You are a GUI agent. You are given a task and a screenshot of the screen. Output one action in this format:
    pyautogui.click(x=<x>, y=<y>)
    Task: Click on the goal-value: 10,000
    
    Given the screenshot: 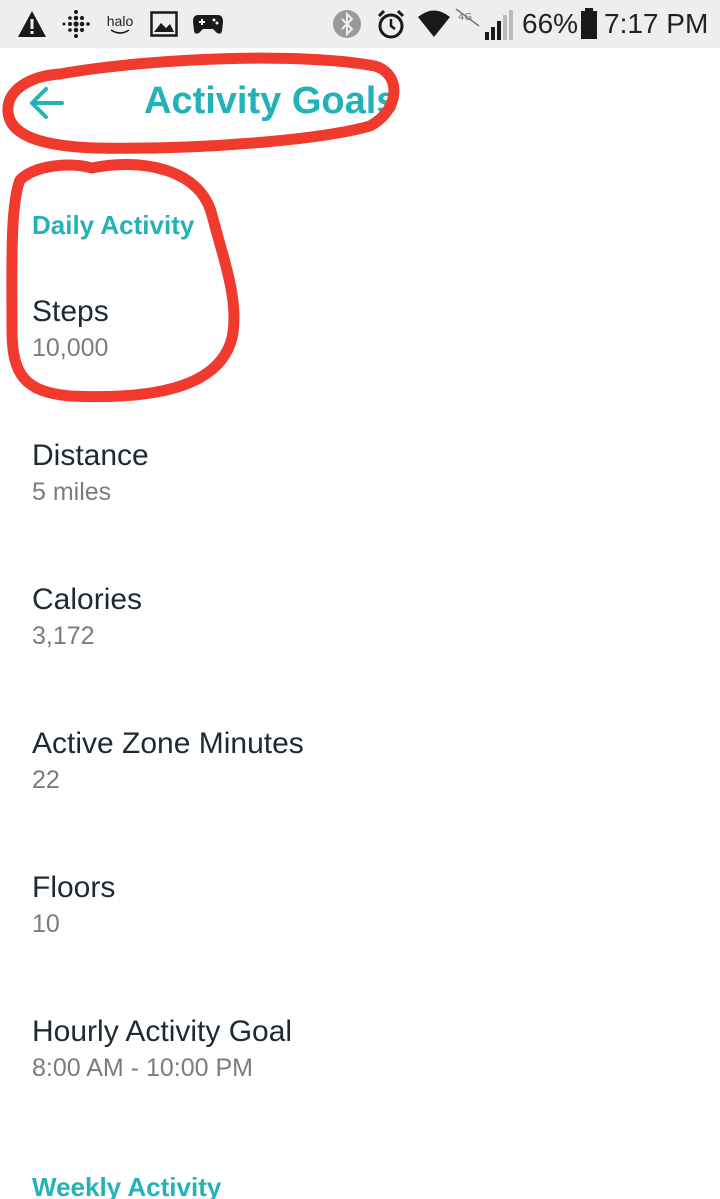 What is the action you would take?
    pyautogui.click(x=70, y=348)
    